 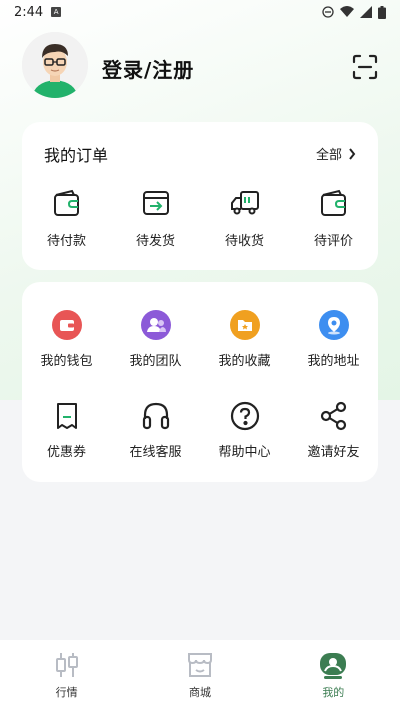 What do you see at coordinates (66, 665) in the screenshot?
I see `candlestick-icon` at bounding box center [66, 665].